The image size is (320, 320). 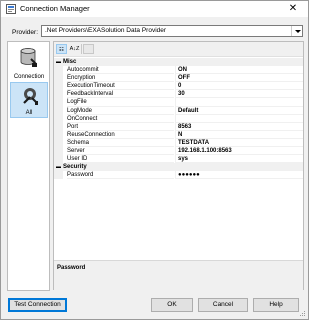 What do you see at coordinates (11, 9) in the screenshot?
I see `app-icon` at bounding box center [11, 9].